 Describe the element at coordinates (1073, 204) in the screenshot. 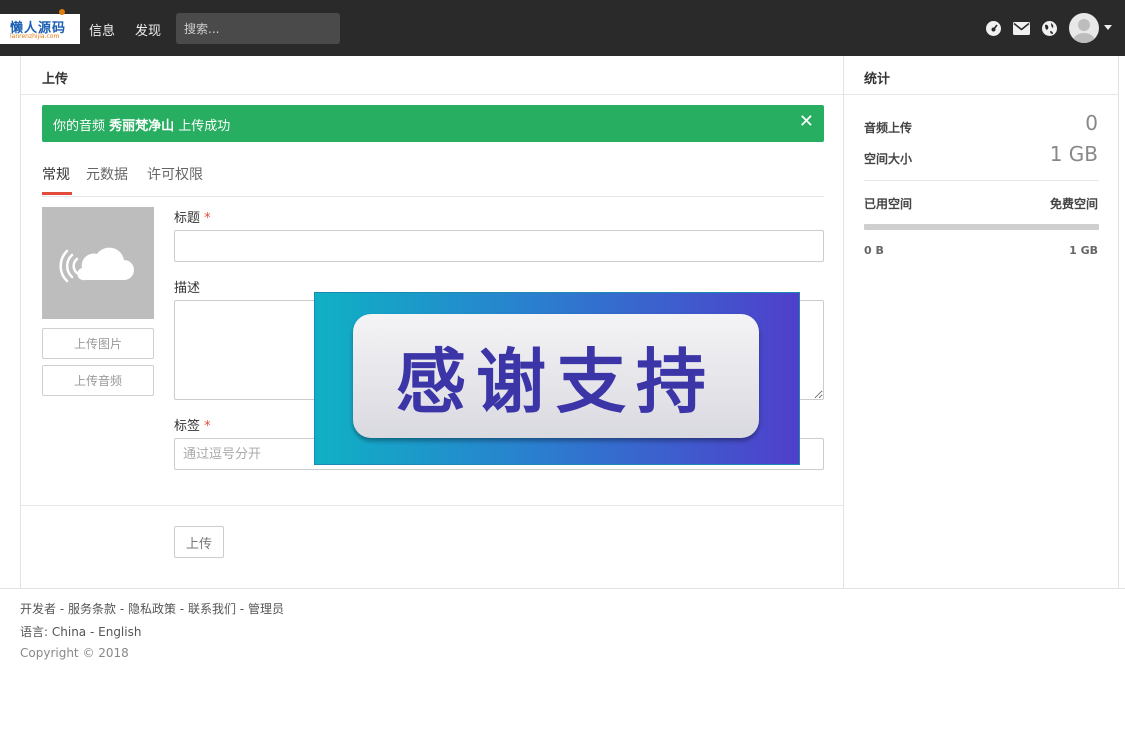

I see `free-space-label: 免费空间` at that location.